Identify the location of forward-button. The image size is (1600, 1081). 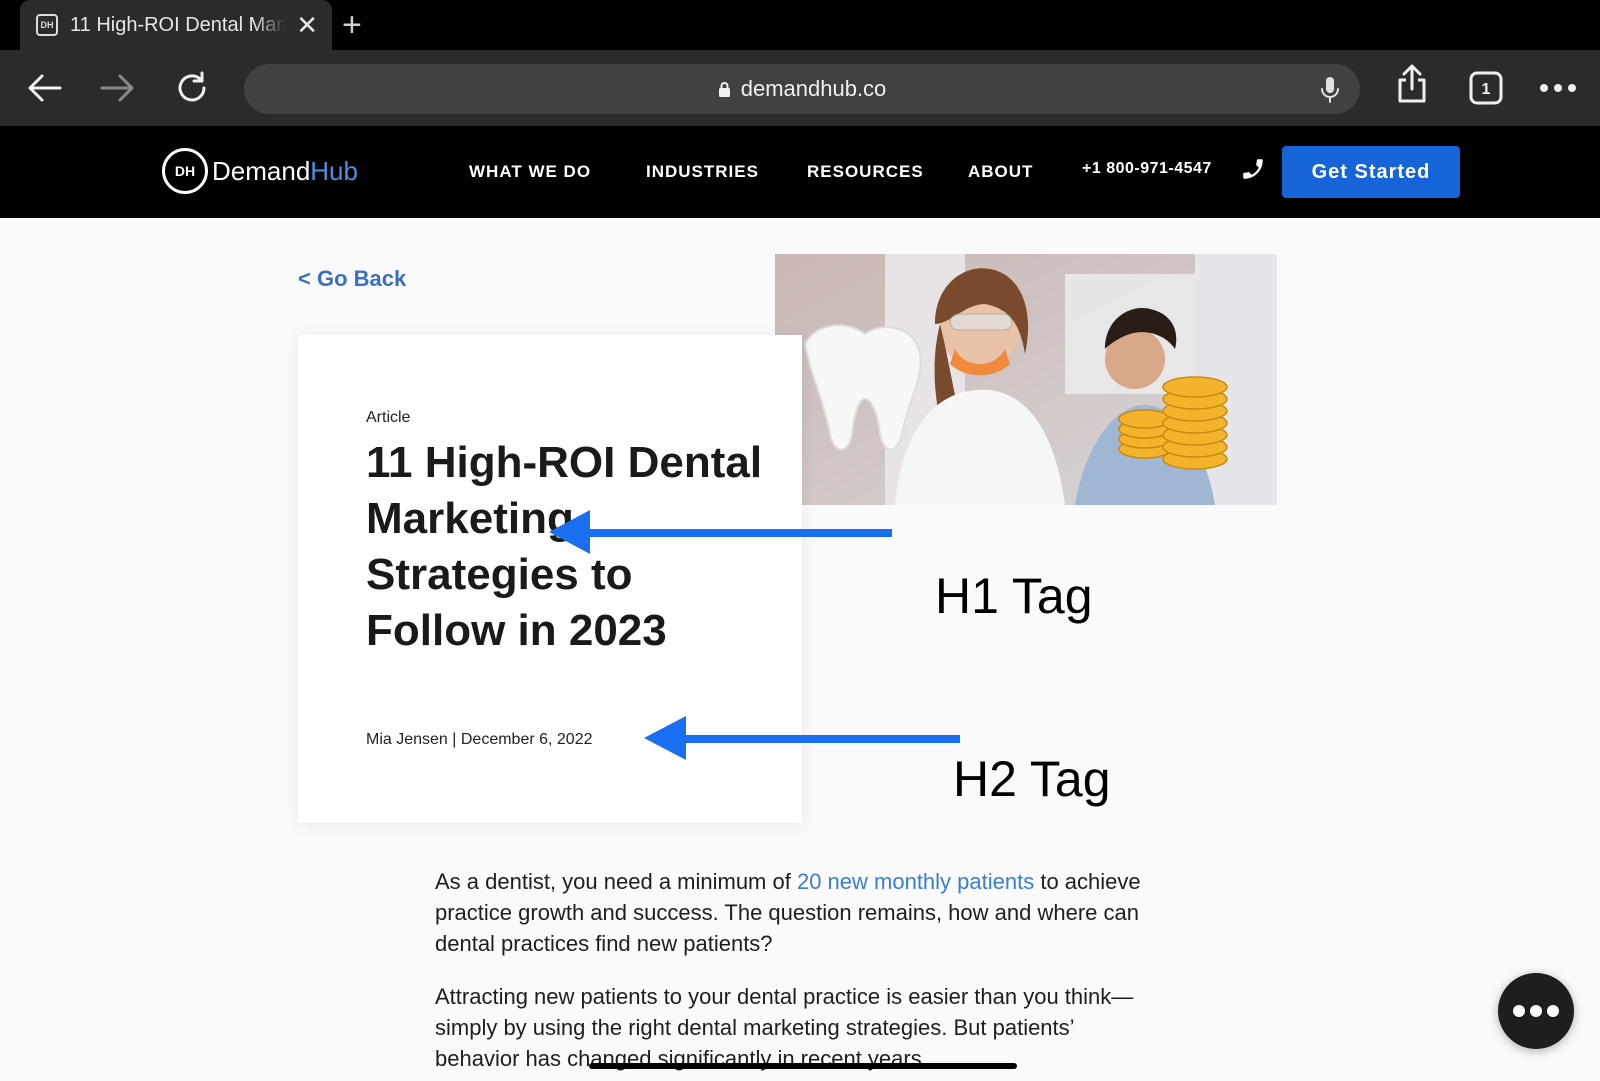
(118, 88).